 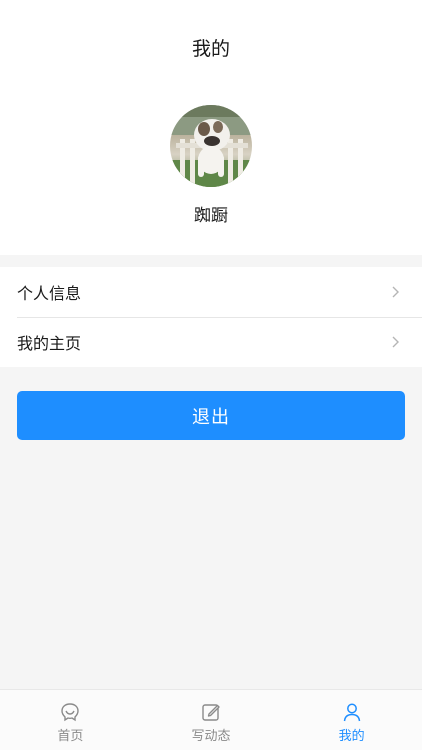 I want to click on home-icon, so click(x=70, y=712).